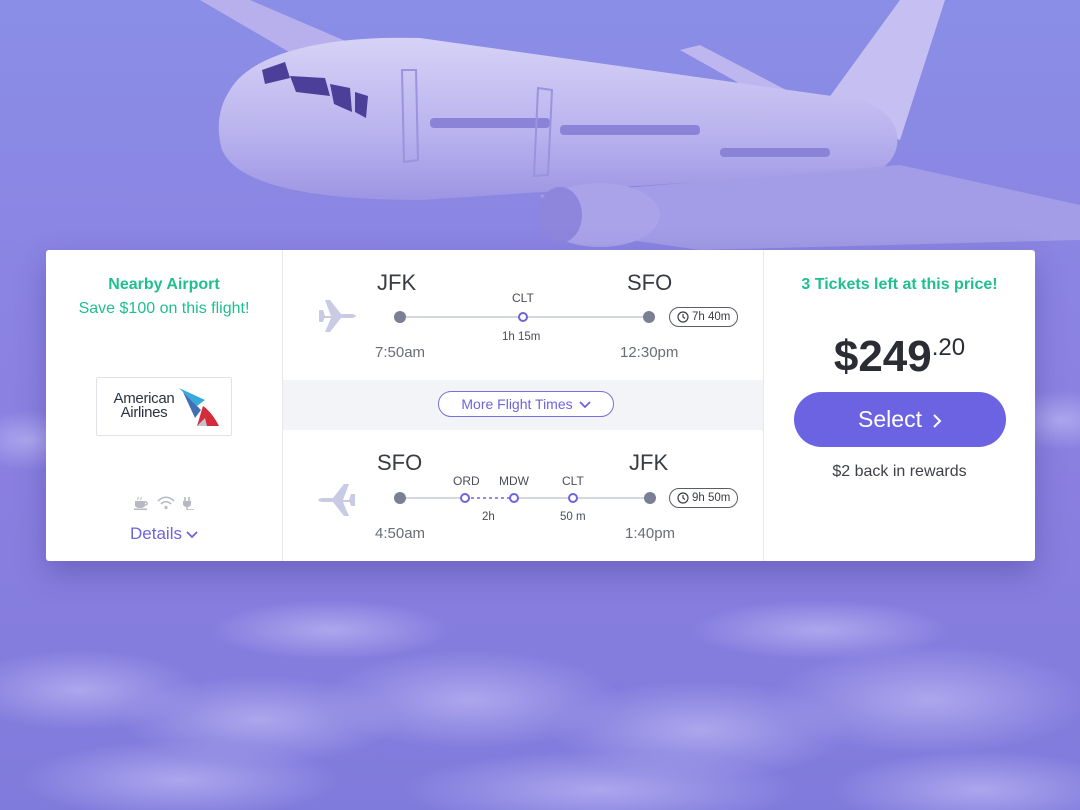 The width and height of the screenshot is (1080, 810). I want to click on airline-logo-text: American Airlines, so click(144, 405).